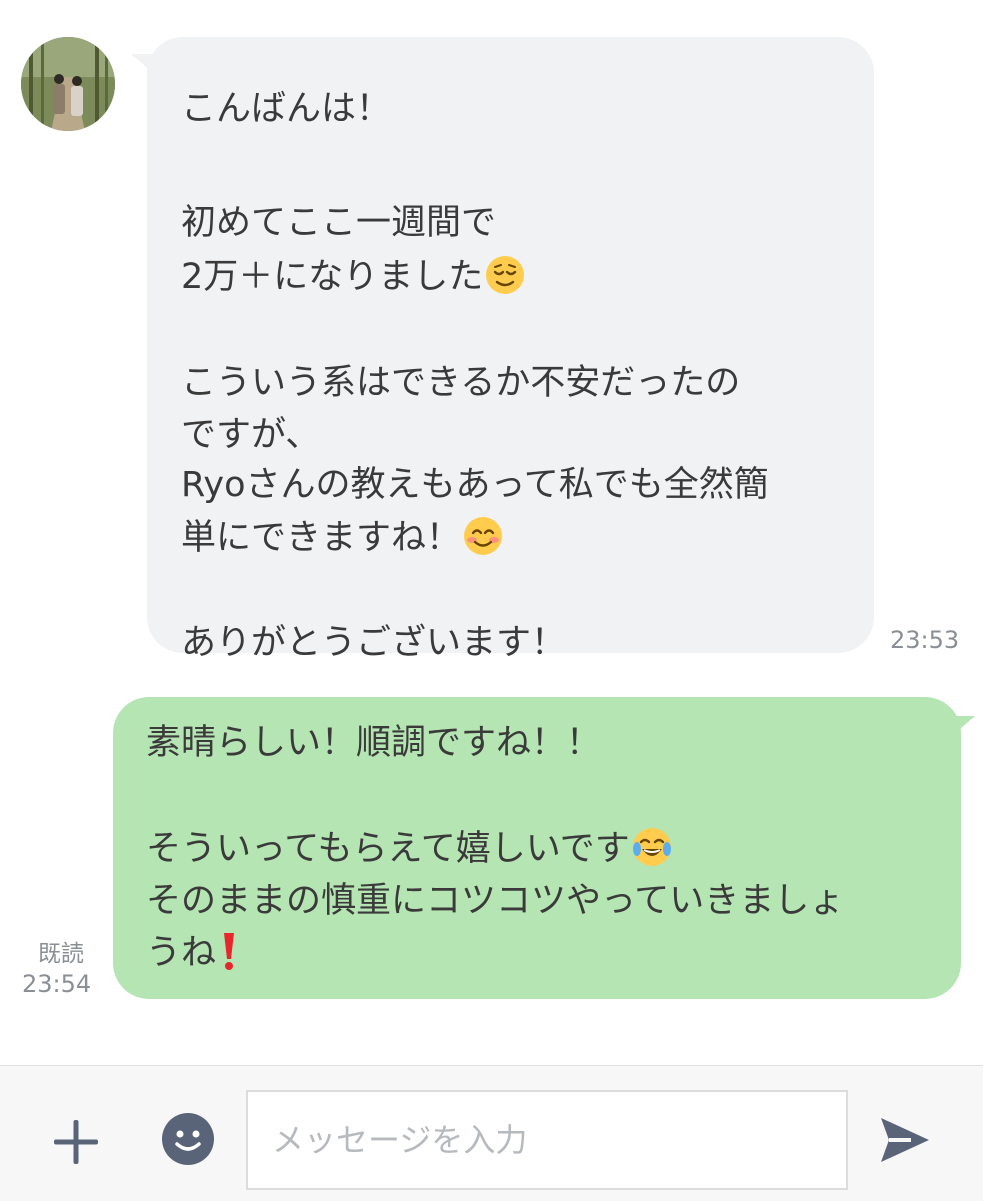  Describe the element at coordinates (57, 984) in the screenshot. I see `outgoing-timestamp: 23:54` at that location.